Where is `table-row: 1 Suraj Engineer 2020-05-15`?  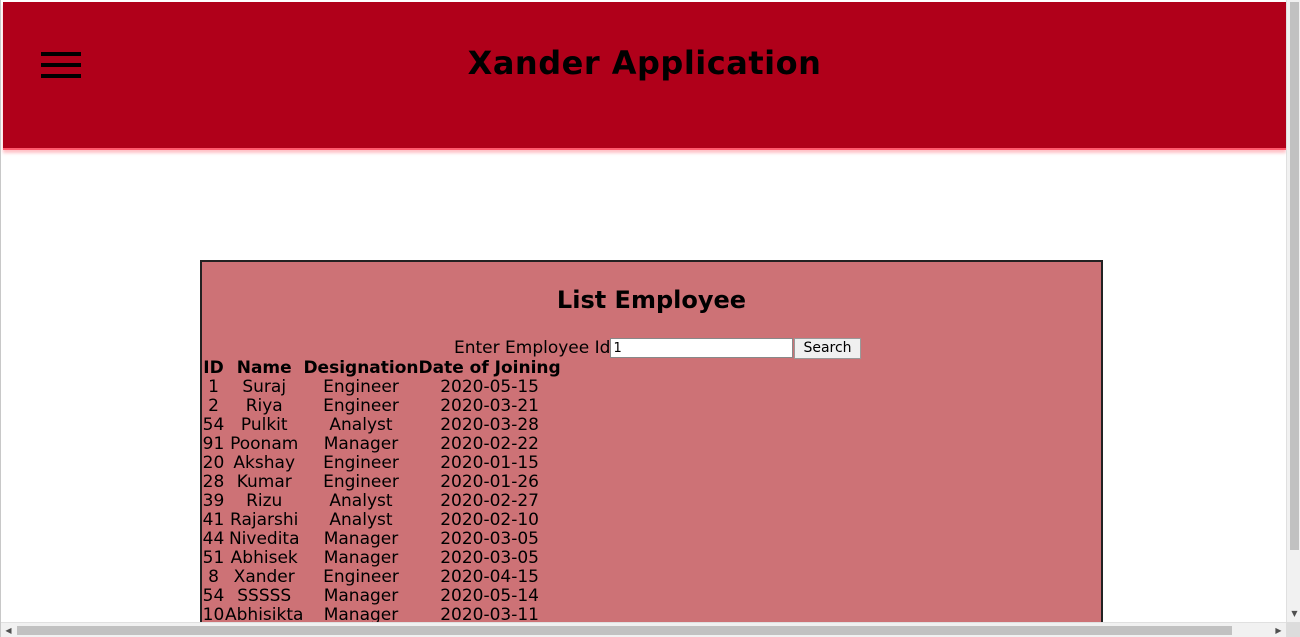
table-row: 1 Suraj Engineer 2020-05-15 is located at coordinates (381, 387).